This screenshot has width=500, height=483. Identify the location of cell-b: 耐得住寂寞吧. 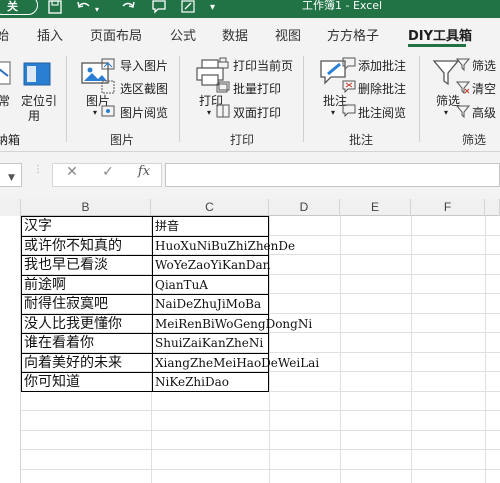
(66, 304).